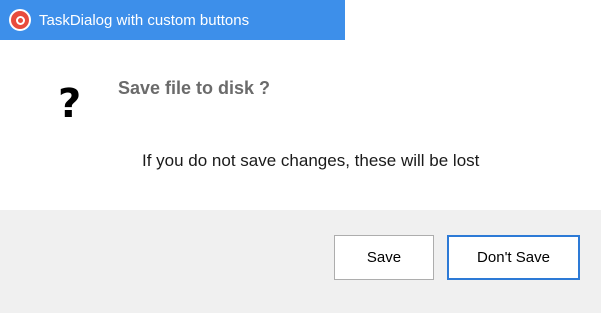  I want to click on save-button: Save, so click(384, 257).